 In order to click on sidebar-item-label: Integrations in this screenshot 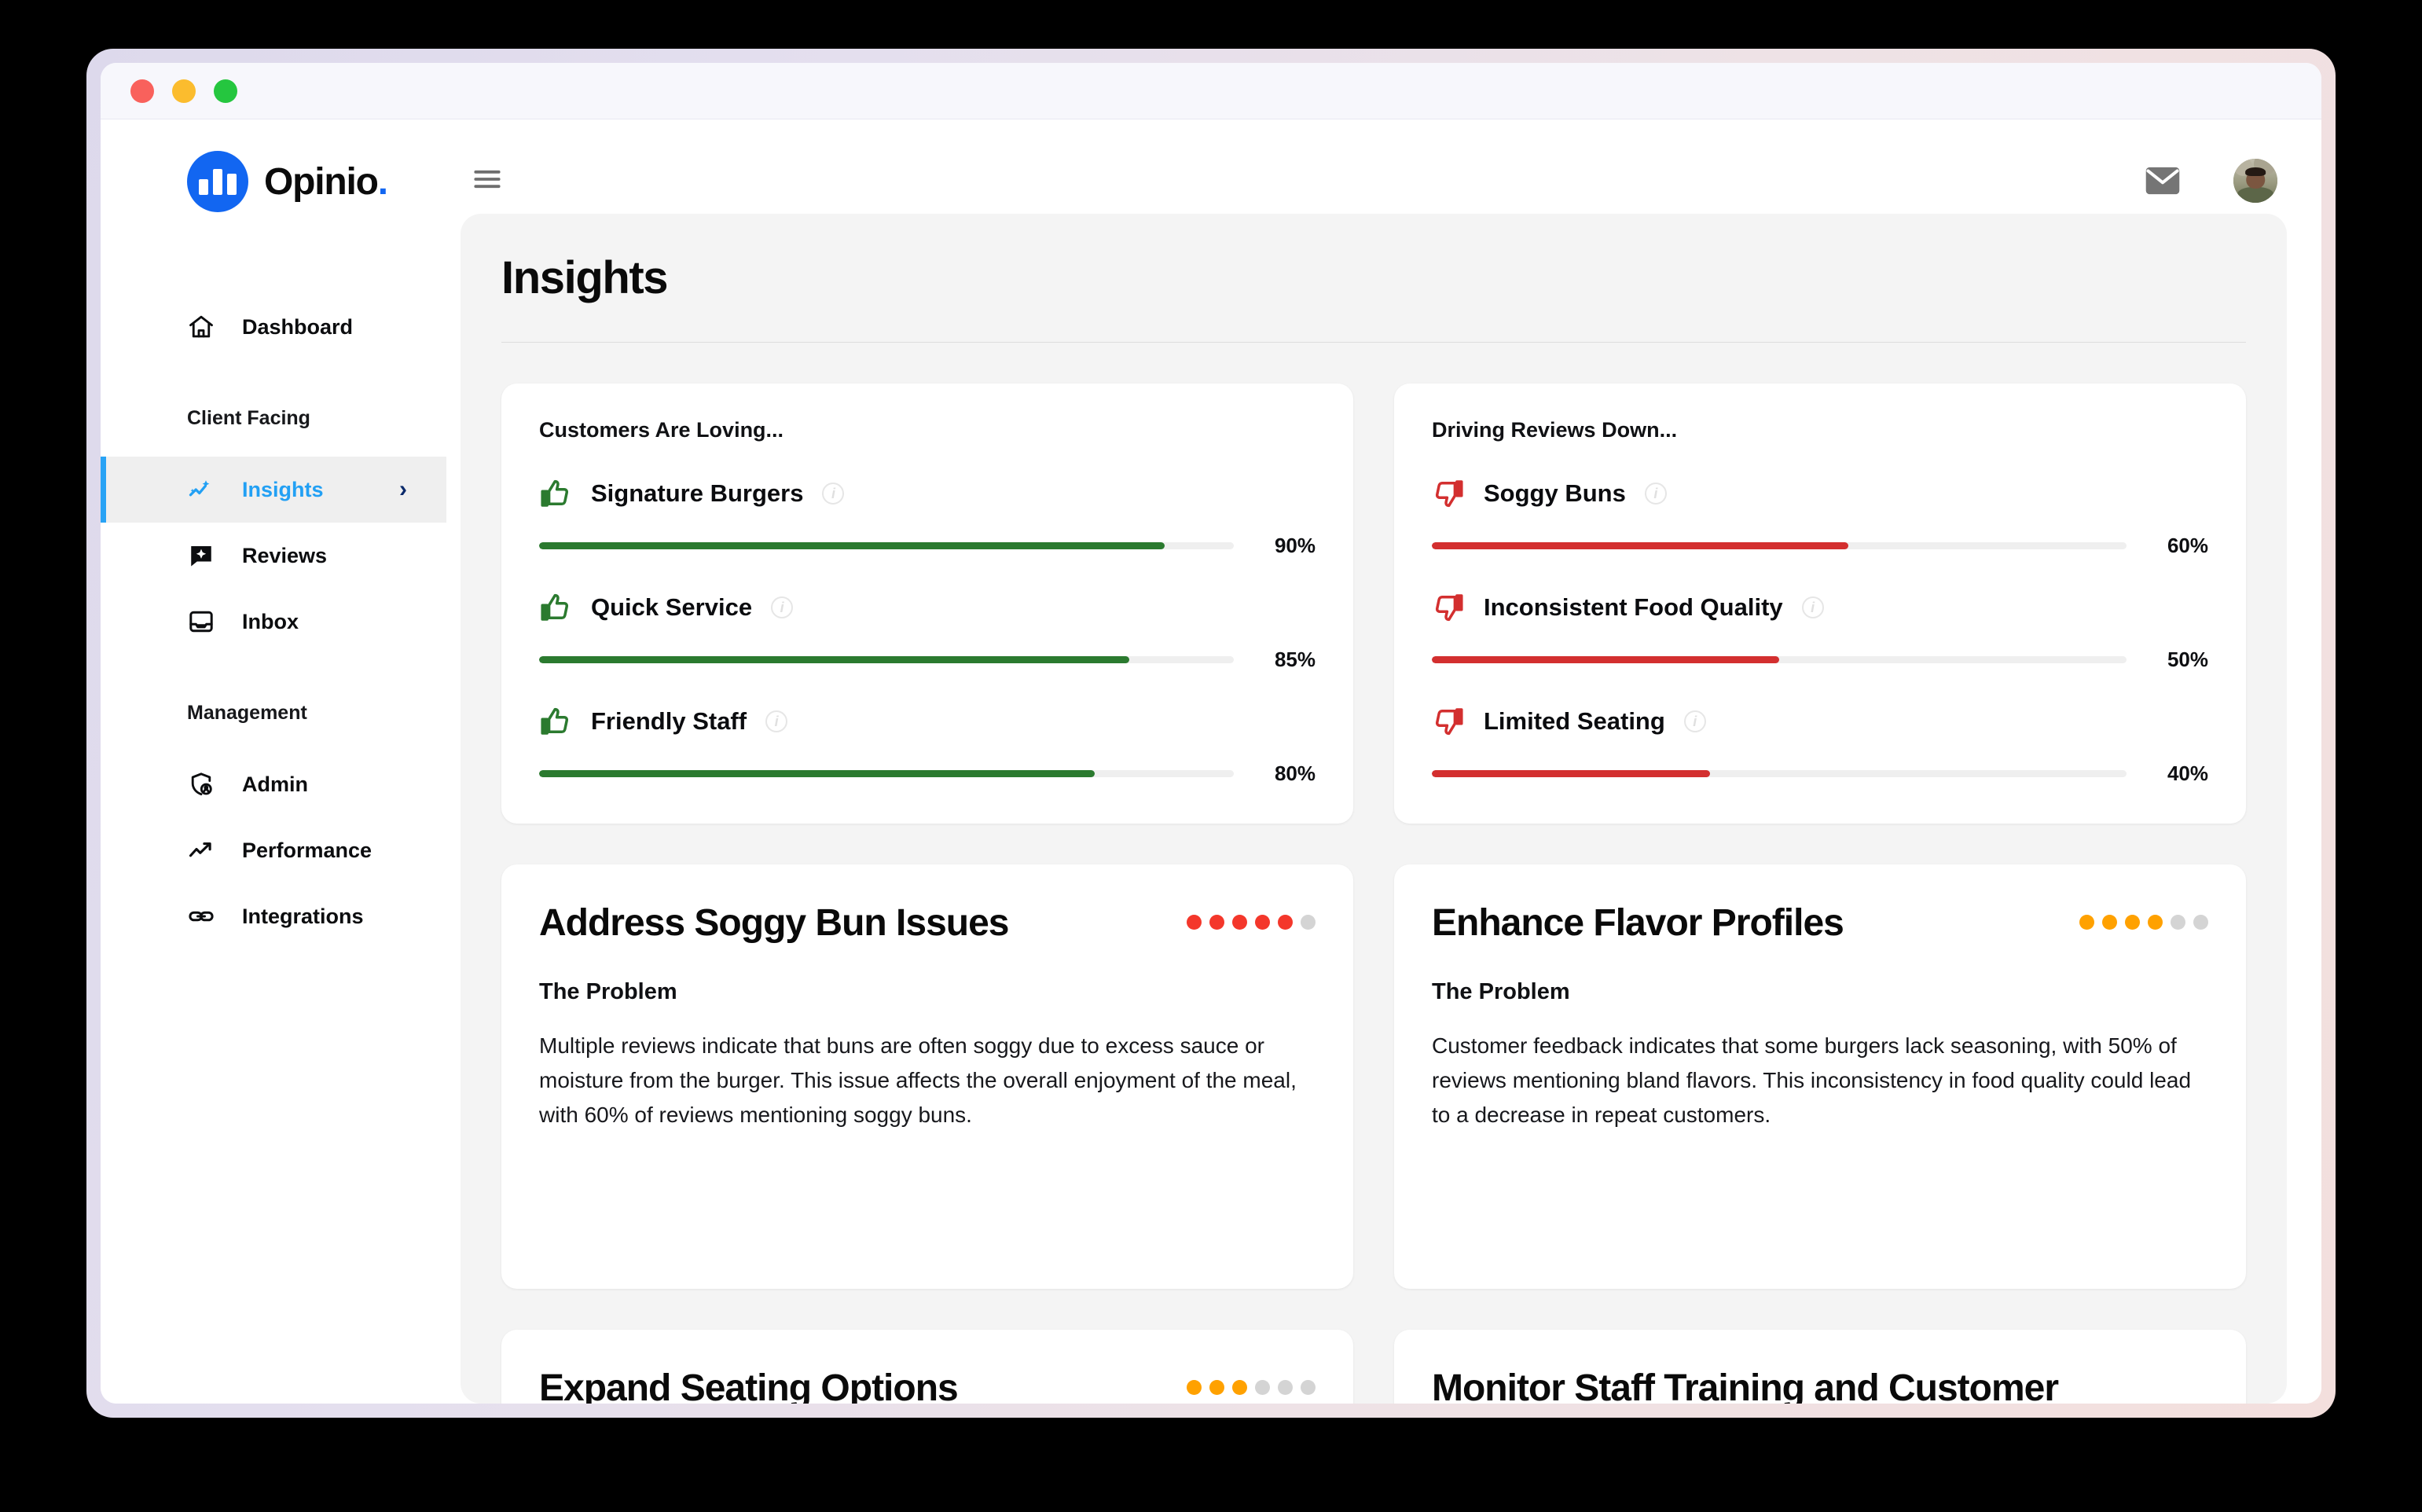, I will do `click(303, 916)`.